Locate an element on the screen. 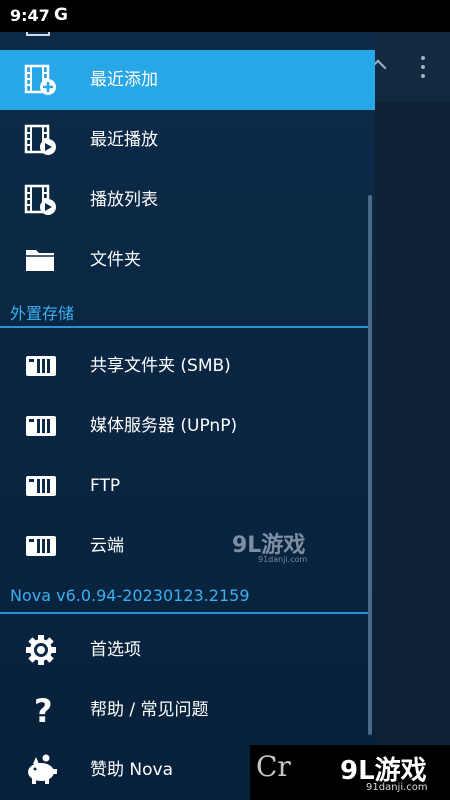 The image size is (450, 800). question-icon: ? is located at coordinates (43, 710).